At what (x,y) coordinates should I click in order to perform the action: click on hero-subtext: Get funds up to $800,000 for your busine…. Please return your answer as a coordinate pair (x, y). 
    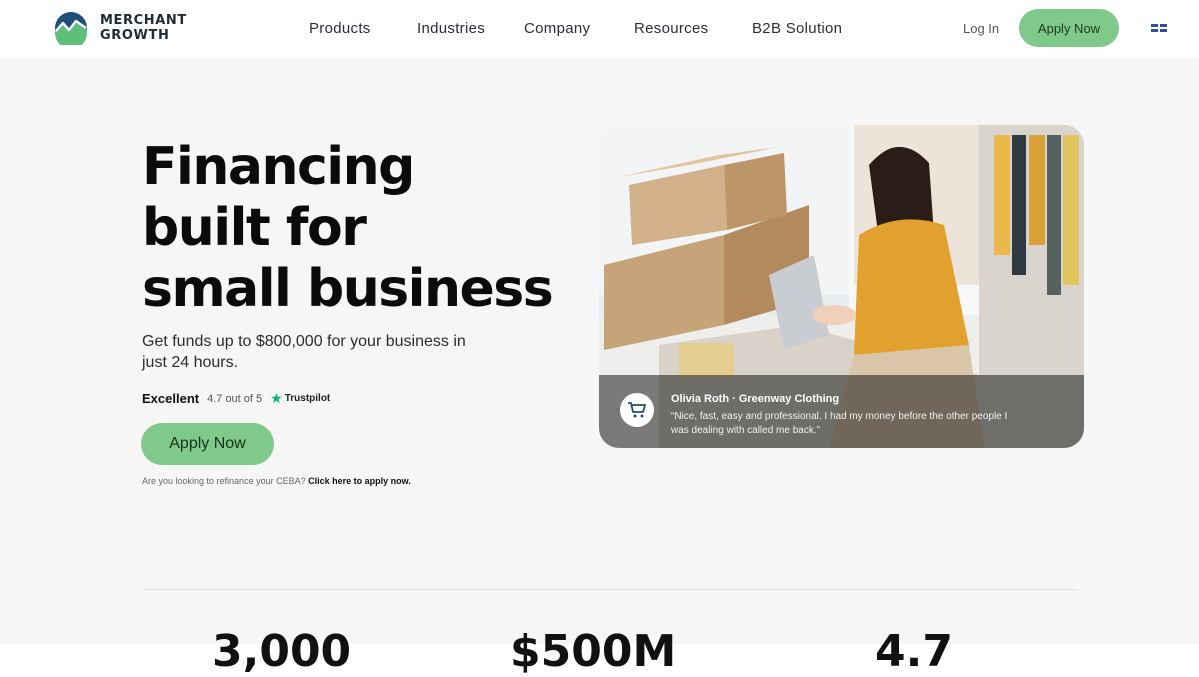
    Looking at the image, I should click on (304, 352).